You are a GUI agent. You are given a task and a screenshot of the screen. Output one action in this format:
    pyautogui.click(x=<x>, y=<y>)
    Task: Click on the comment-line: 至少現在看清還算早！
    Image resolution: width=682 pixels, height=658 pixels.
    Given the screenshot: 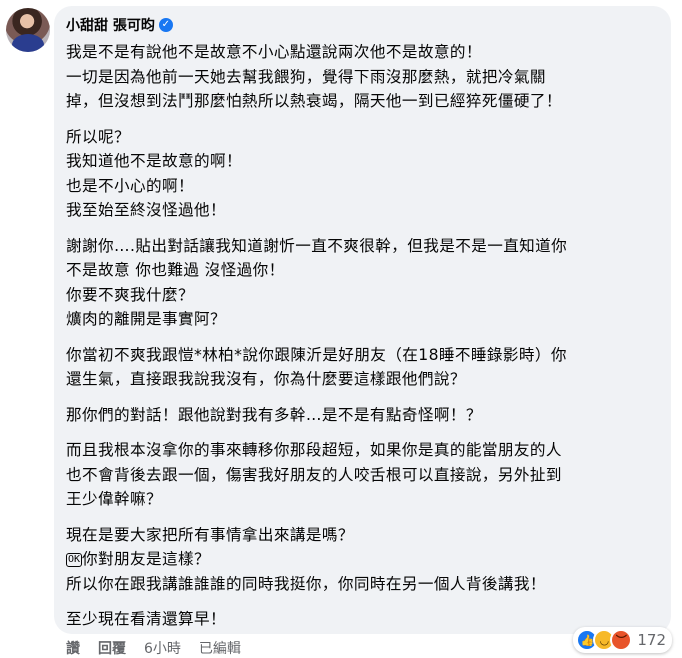 What is the action you would take?
    pyautogui.click(x=146, y=619)
    